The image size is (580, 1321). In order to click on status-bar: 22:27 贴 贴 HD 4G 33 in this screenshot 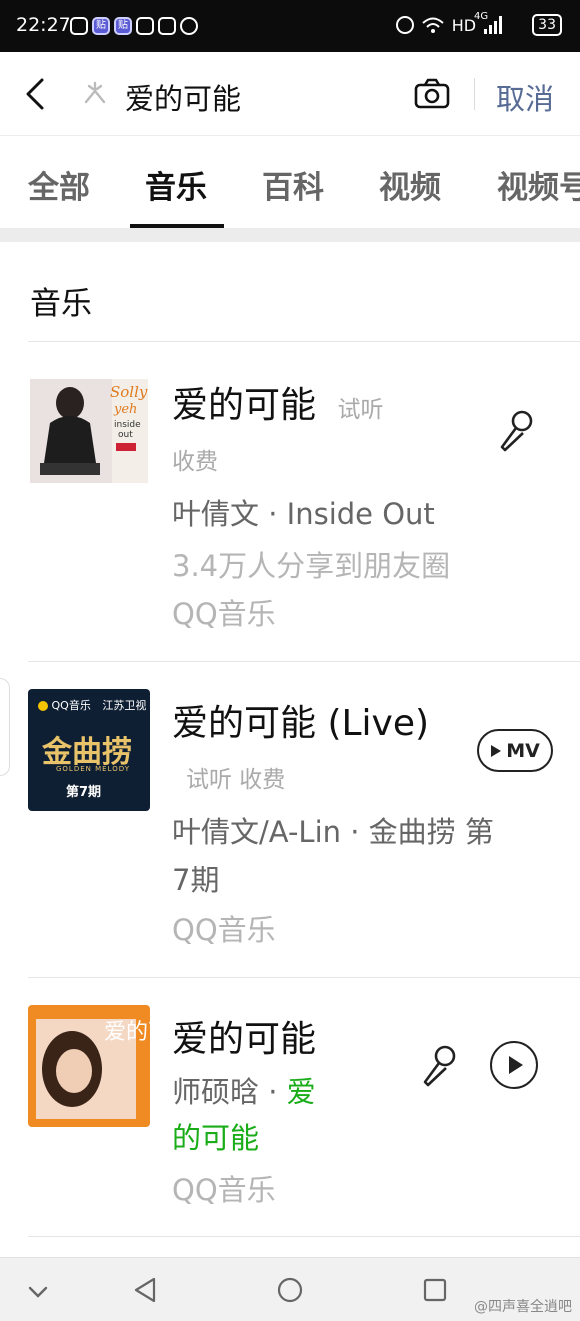, I will do `click(290, 26)`.